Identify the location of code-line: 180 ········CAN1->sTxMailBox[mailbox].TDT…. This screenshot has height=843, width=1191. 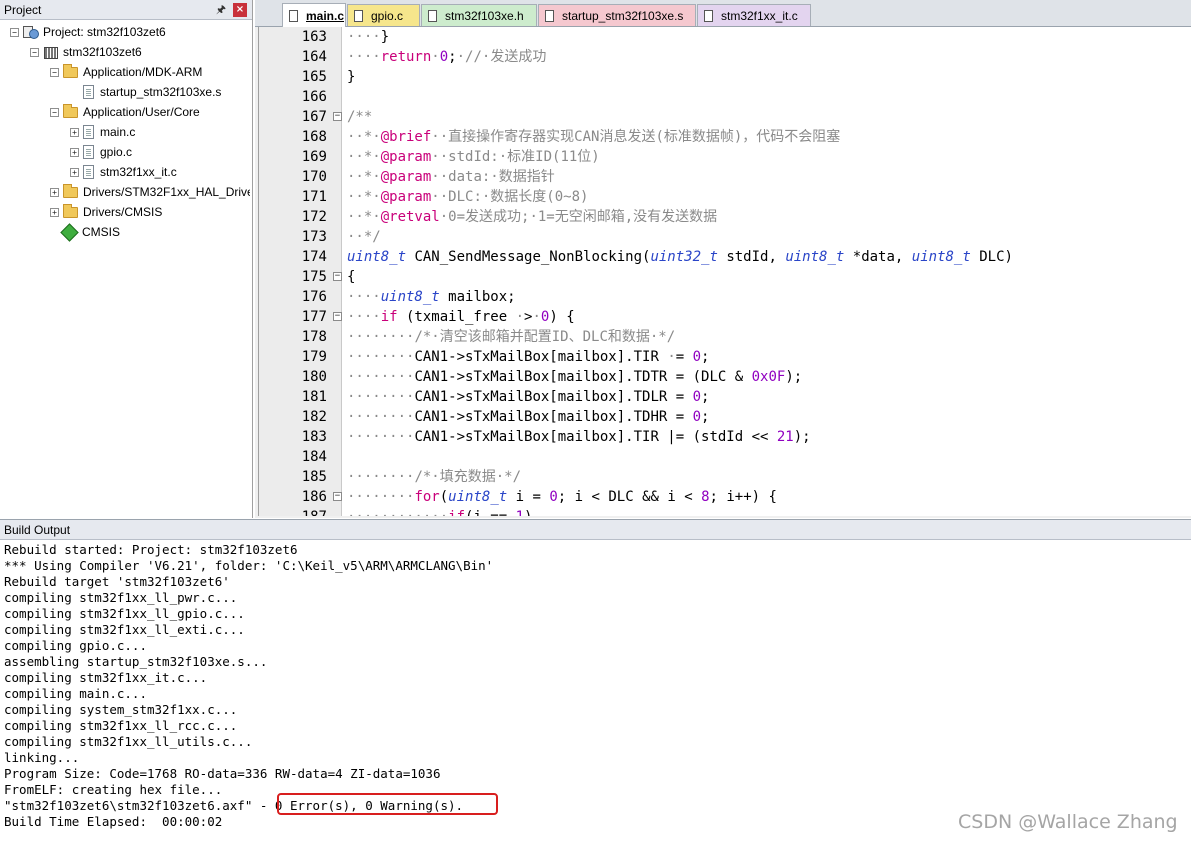
(725, 377).